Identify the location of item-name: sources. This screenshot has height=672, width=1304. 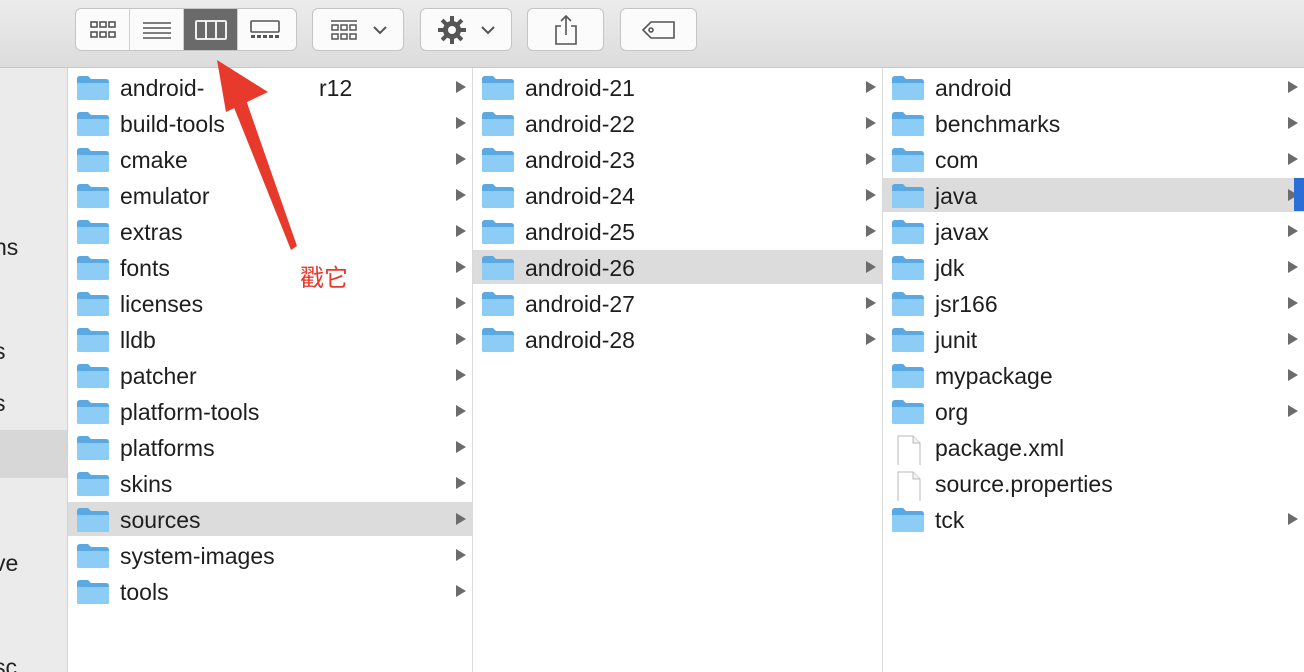
(160, 520).